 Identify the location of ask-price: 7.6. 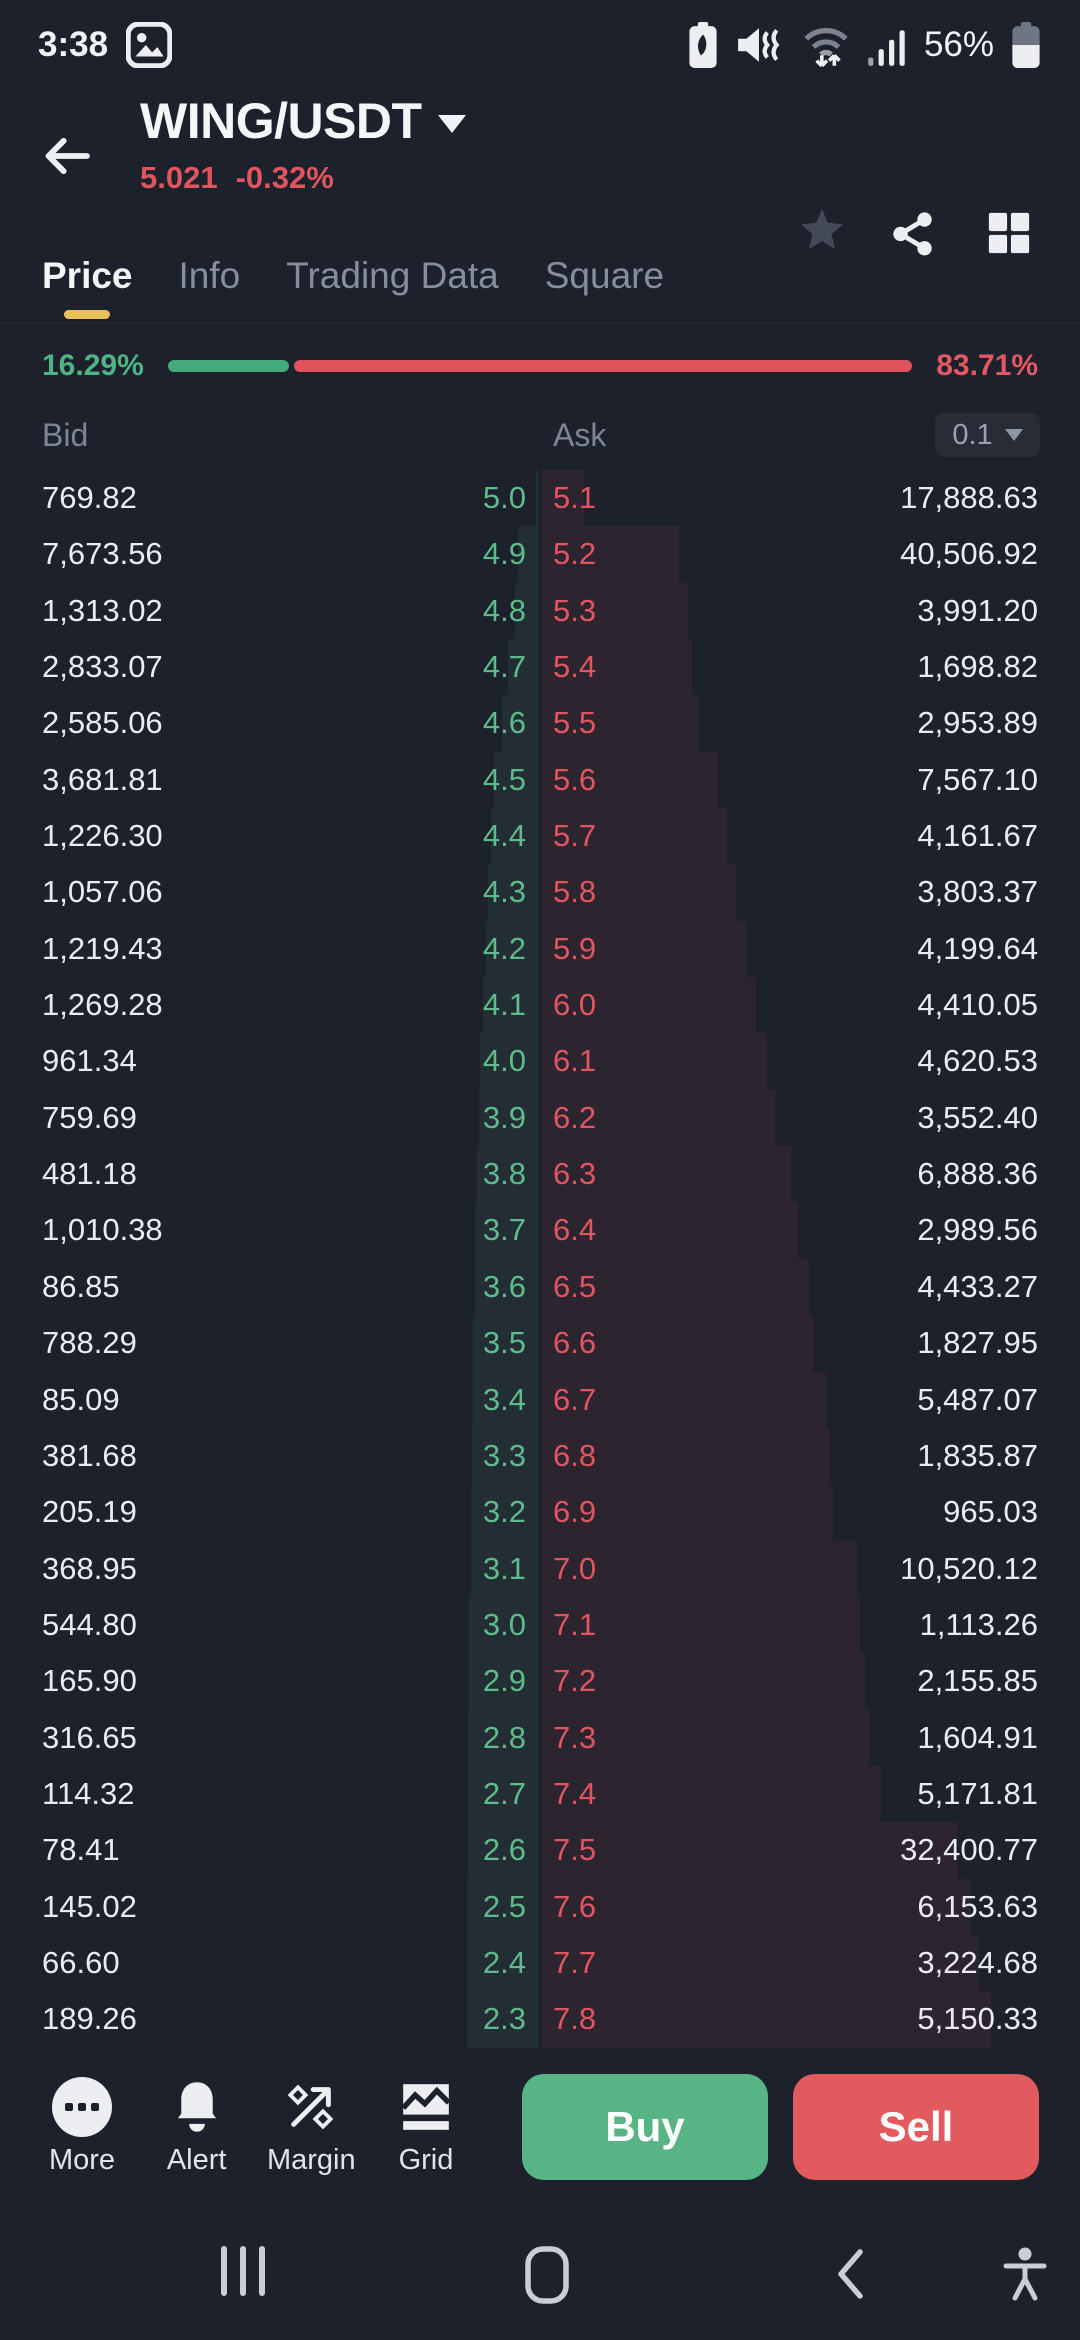
(574, 1907).